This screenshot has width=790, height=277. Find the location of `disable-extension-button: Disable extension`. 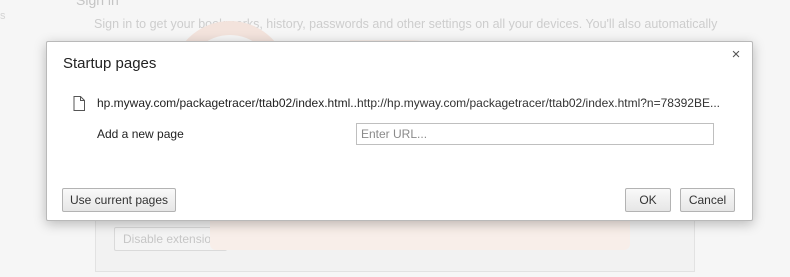

disable-extension-button: Disable extension is located at coordinates (170, 239).